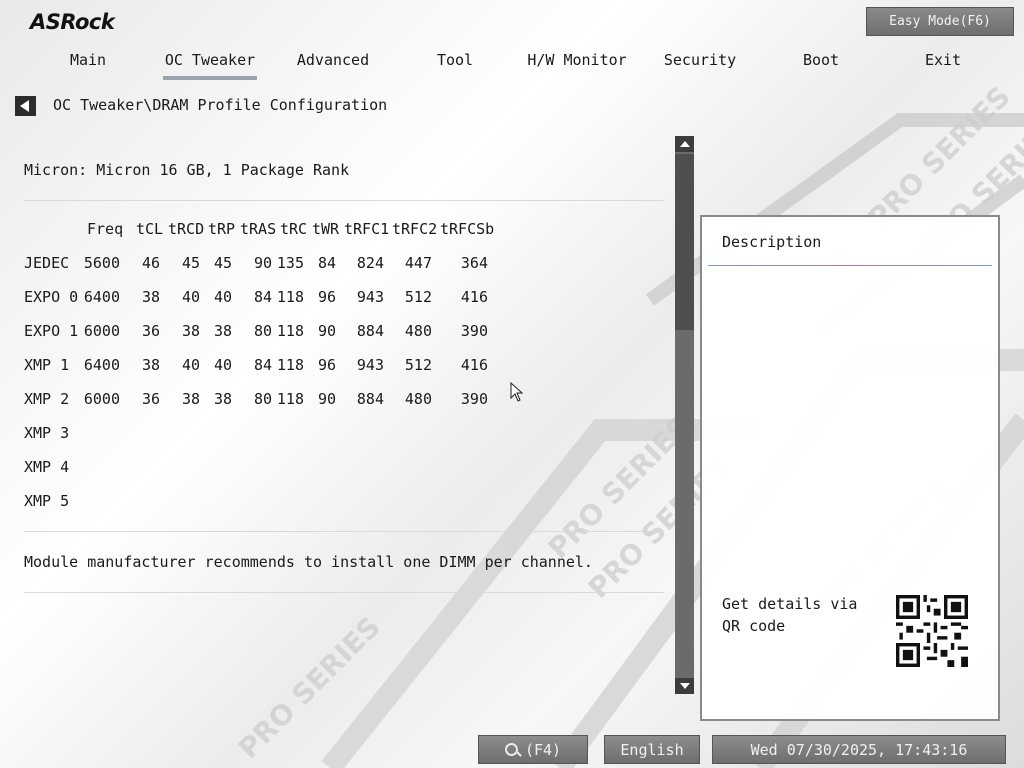  Describe the element at coordinates (474, 263) in the screenshot. I see `timing-value: 364` at that location.